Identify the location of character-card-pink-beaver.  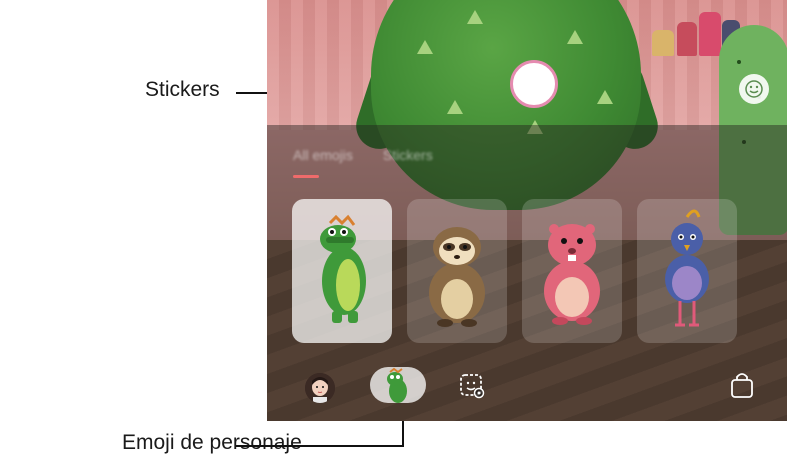
(572, 271).